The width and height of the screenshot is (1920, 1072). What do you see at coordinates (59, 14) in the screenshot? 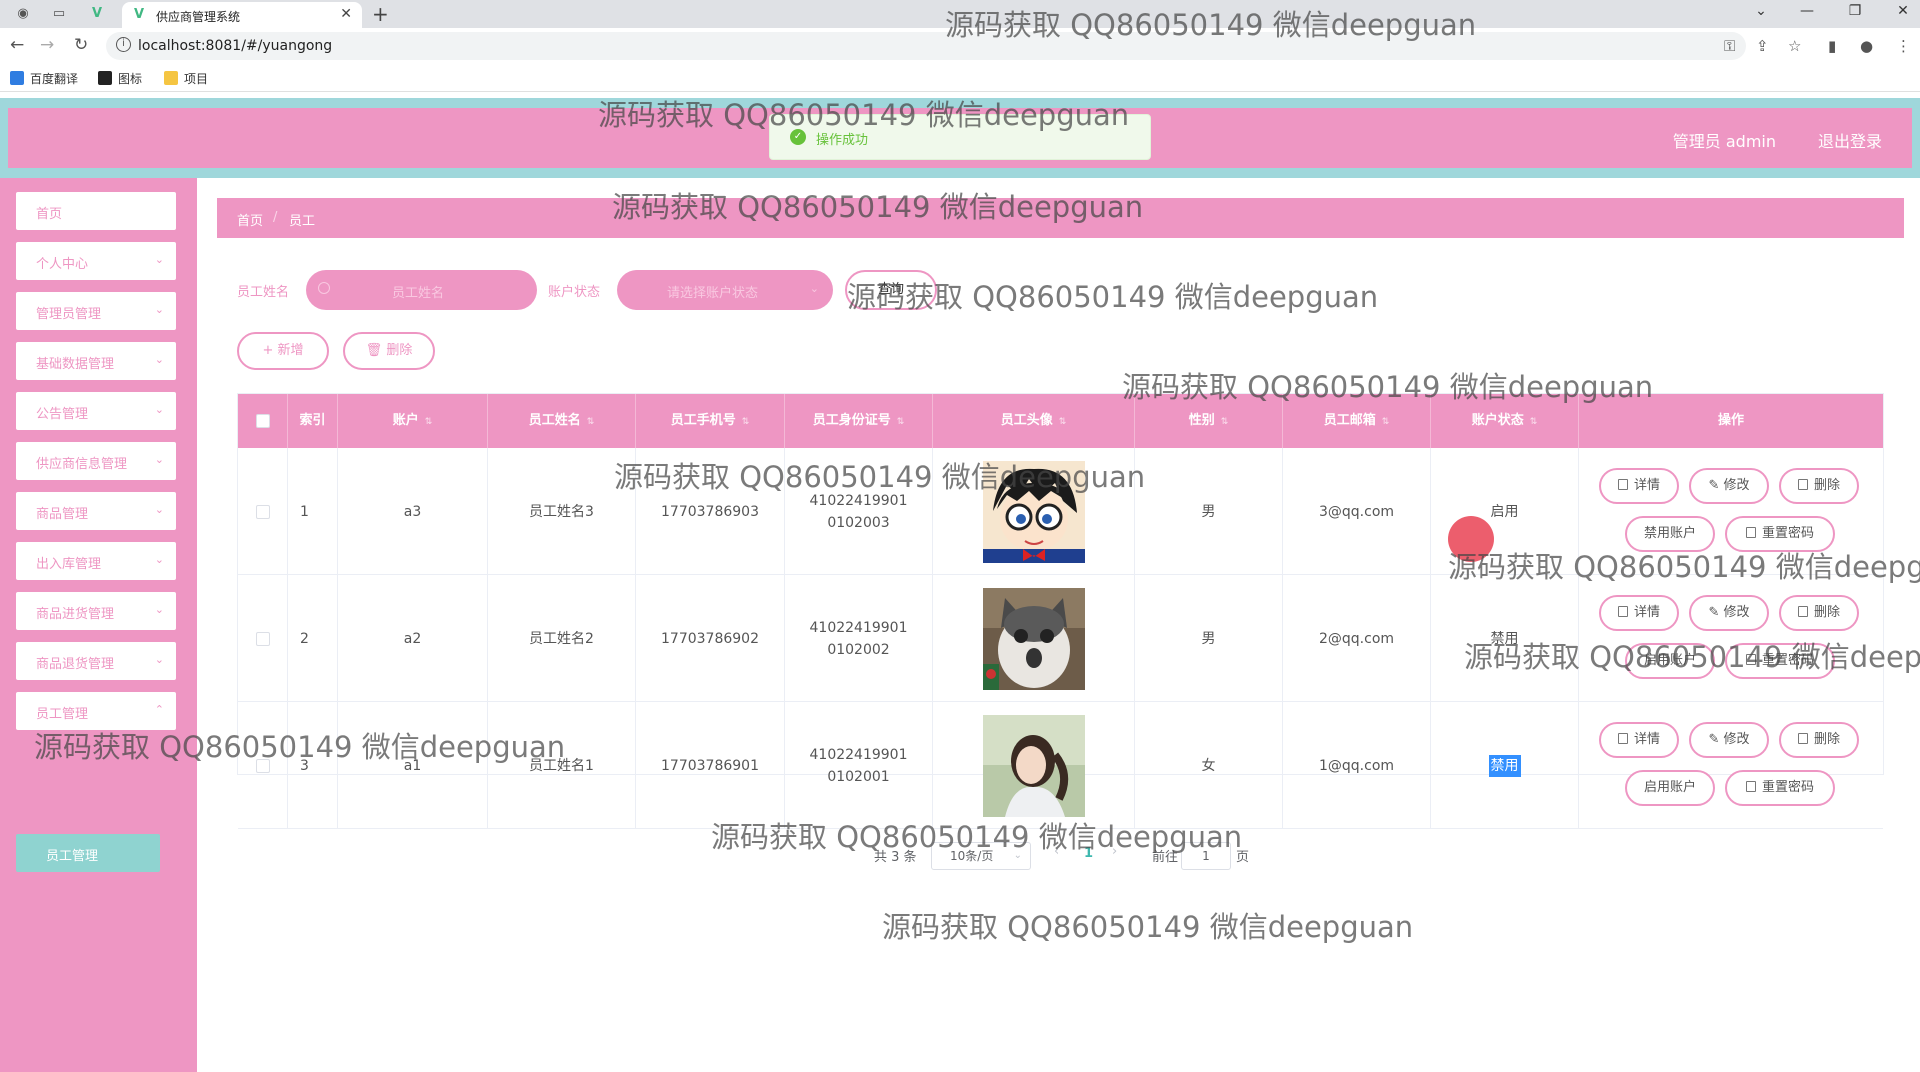
I see `blank-tab: ▭` at bounding box center [59, 14].